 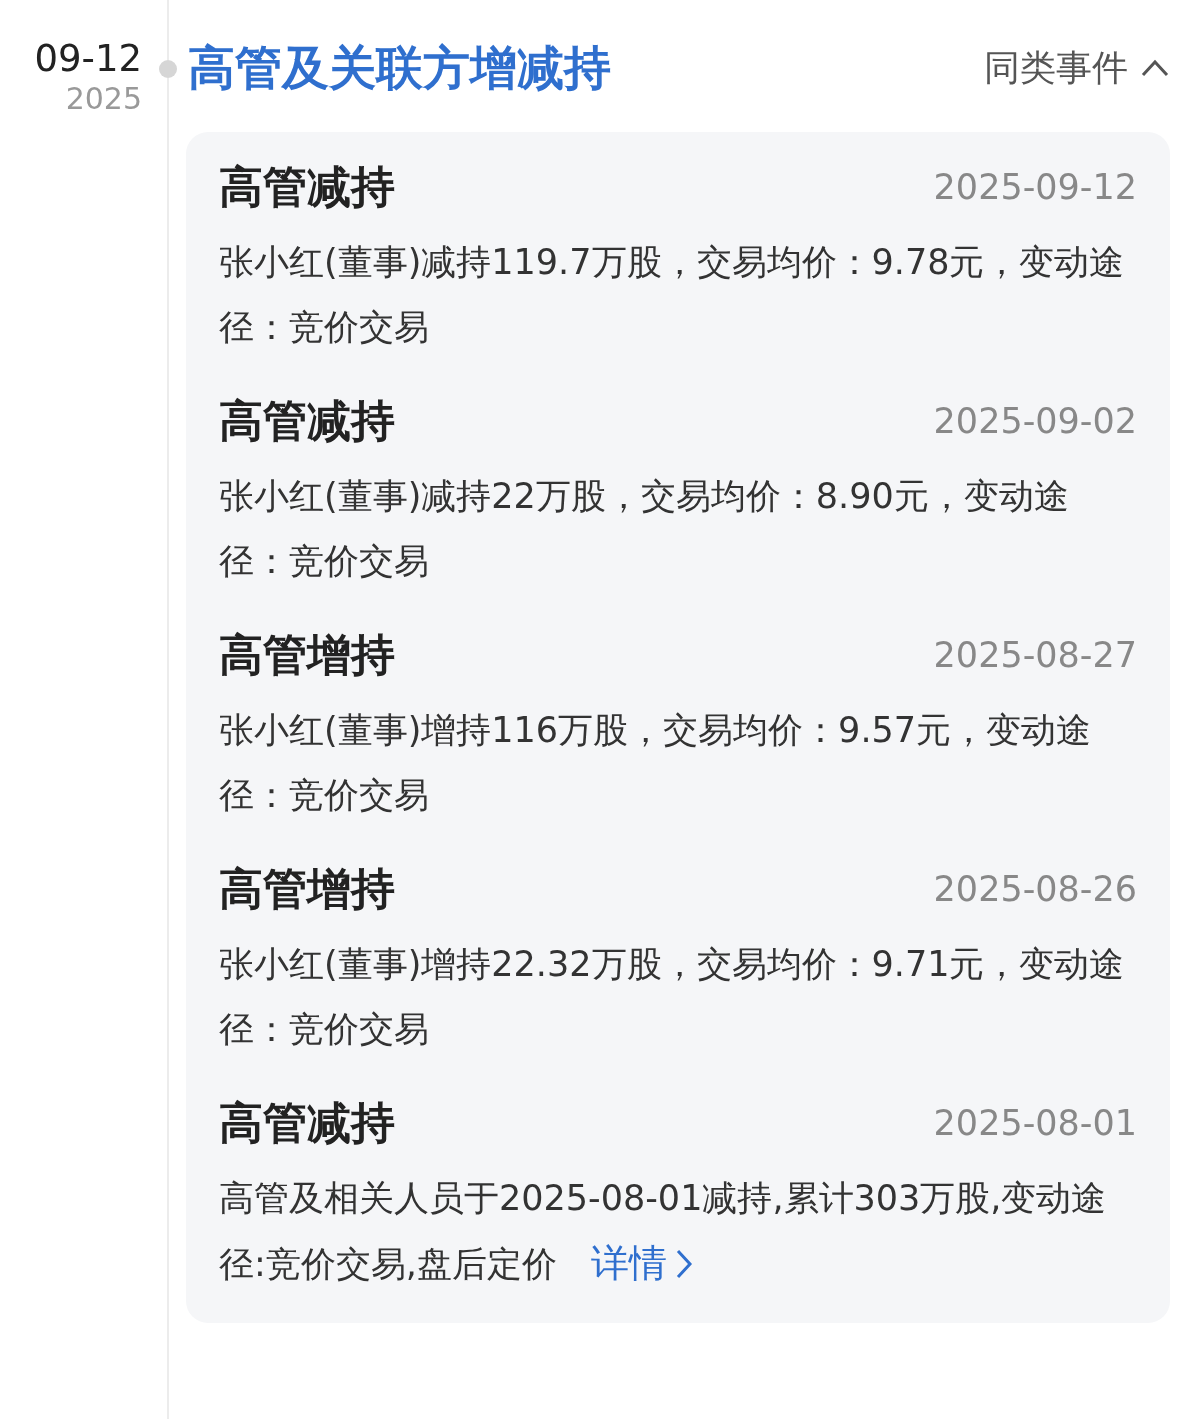 What do you see at coordinates (683, 1263) in the screenshot?
I see `chevron-right-icon` at bounding box center [683, 1263].